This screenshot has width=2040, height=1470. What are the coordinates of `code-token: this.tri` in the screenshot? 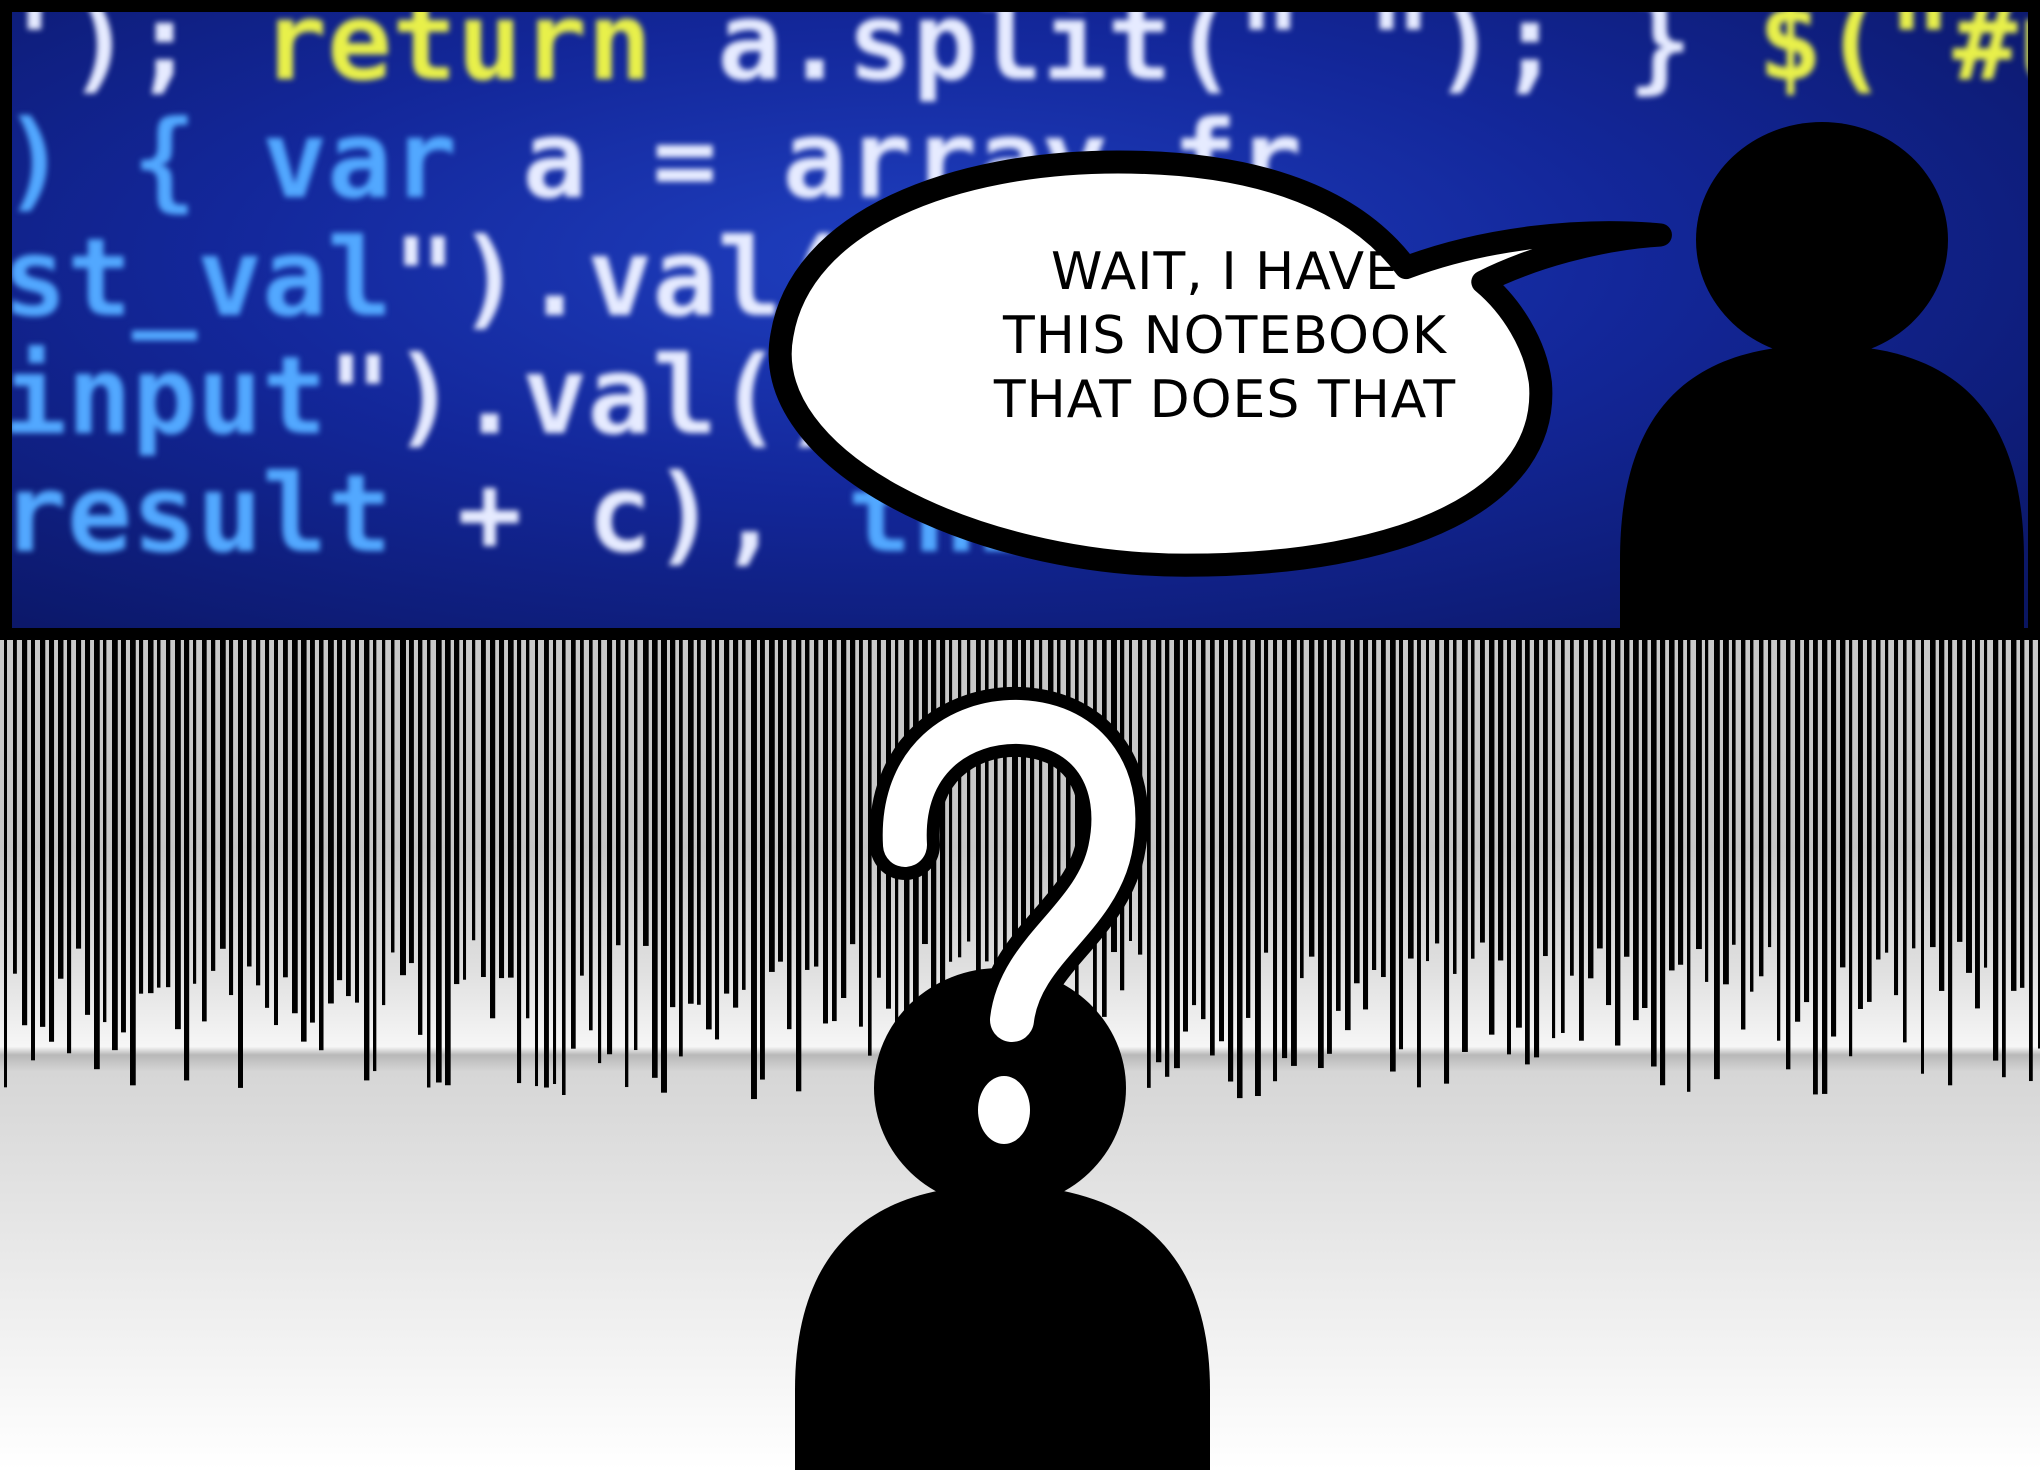 It's located at (1107, 514).